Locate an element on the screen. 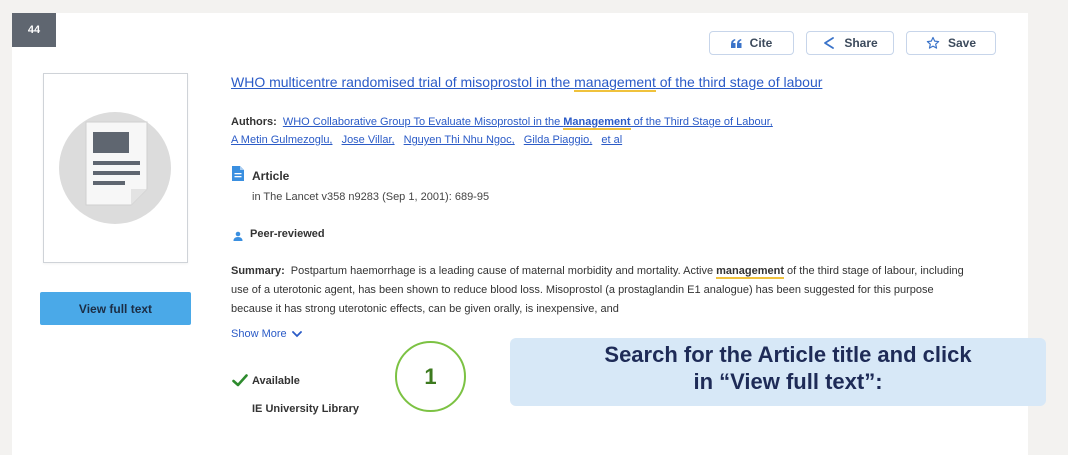 Image resolution: width=1068 pixels, height=455 pixels. chevron-down-icon is located at coordinates (296, 333).